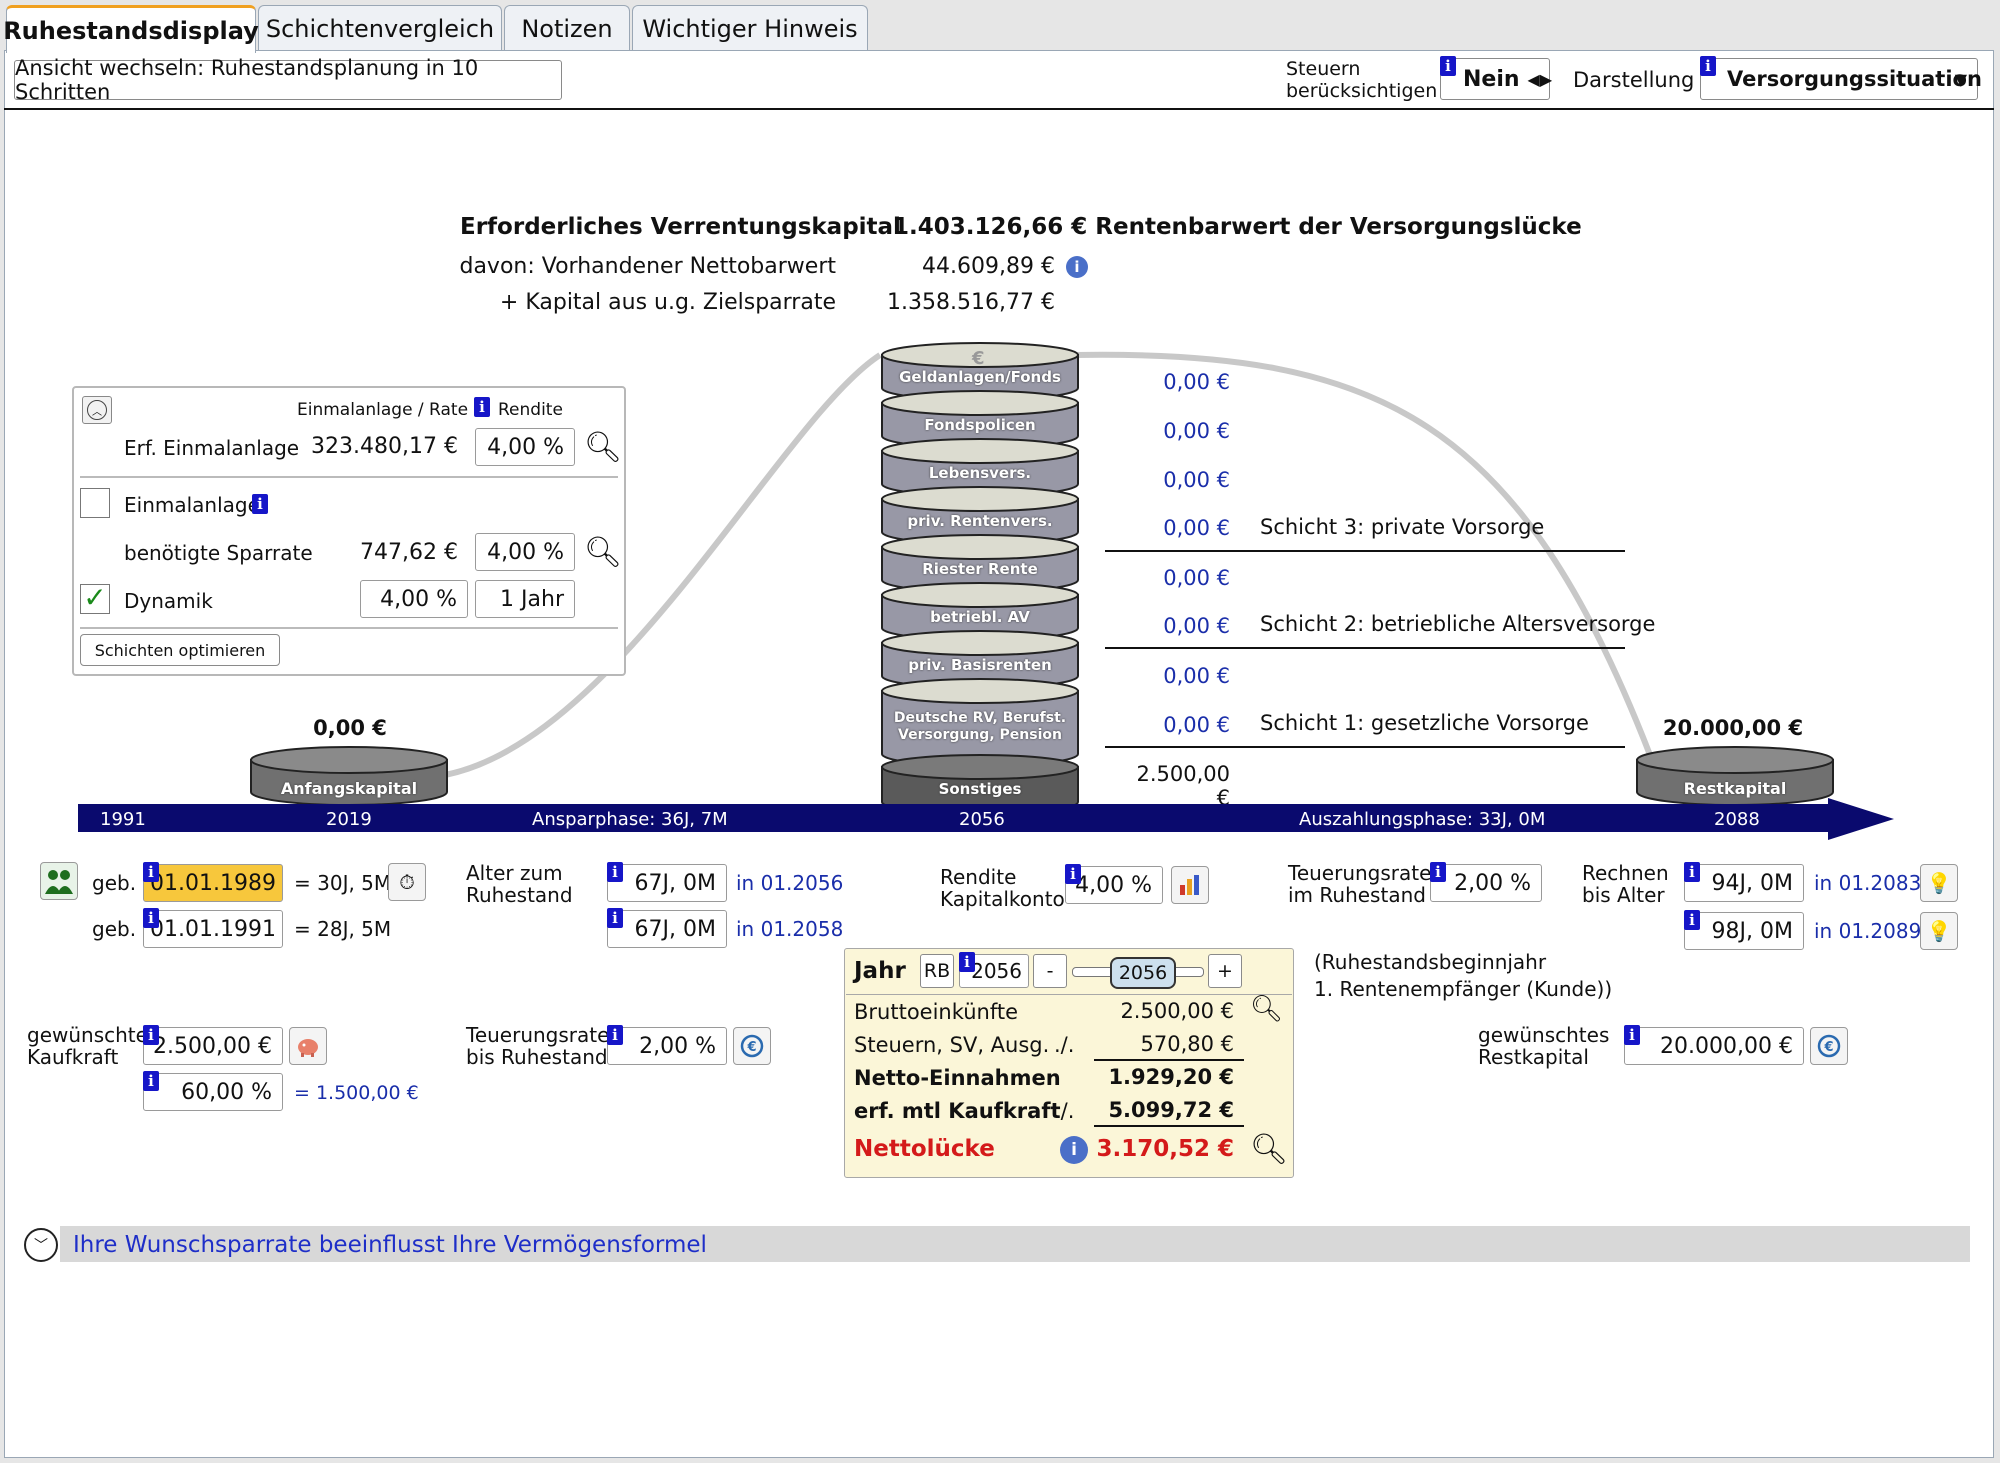 The height and width of the screenshot is (1463, 2000). What do you see at coordinates (1402, 527) in the screenshot?
I see `layer-group-3: Schicht 3: private Vorsorge` at bounding box center [1402, 527].